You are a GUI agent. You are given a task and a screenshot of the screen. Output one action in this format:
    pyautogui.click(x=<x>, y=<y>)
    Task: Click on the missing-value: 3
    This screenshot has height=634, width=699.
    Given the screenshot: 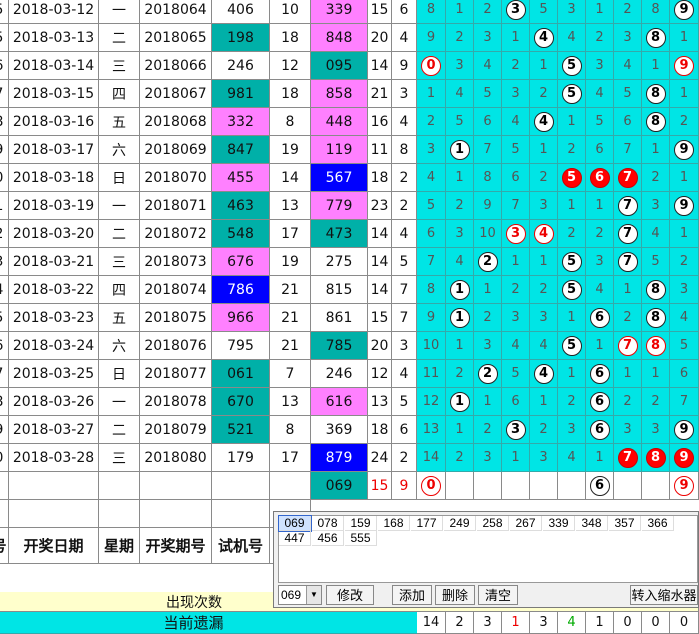 What is the action you would take?
    pyautogui.click(x=544, y=623)
    